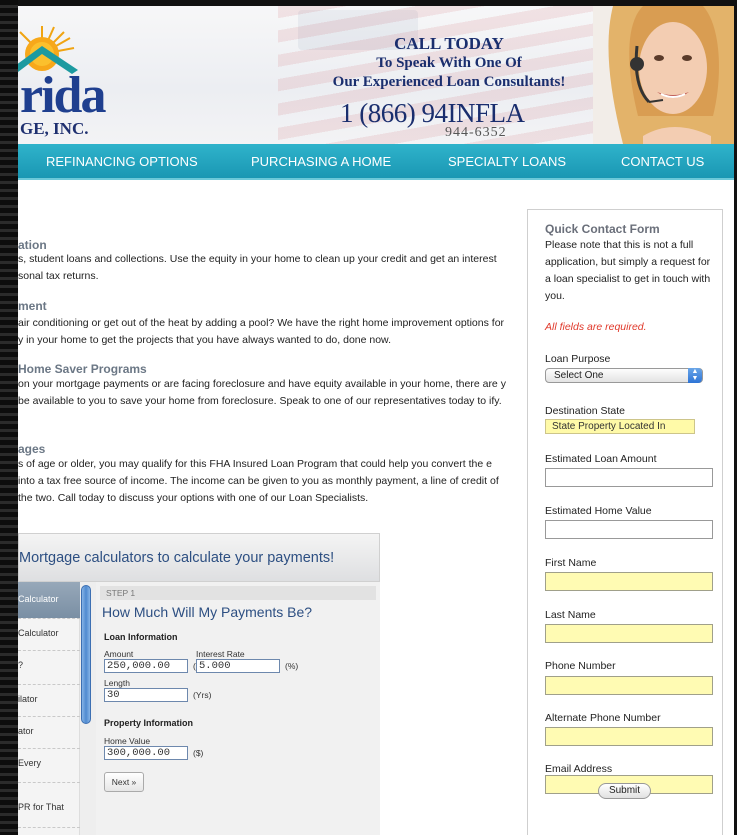 This screenshot has width=737, height=835. I want to click on step-label: STEP 1, so click(121, 593).